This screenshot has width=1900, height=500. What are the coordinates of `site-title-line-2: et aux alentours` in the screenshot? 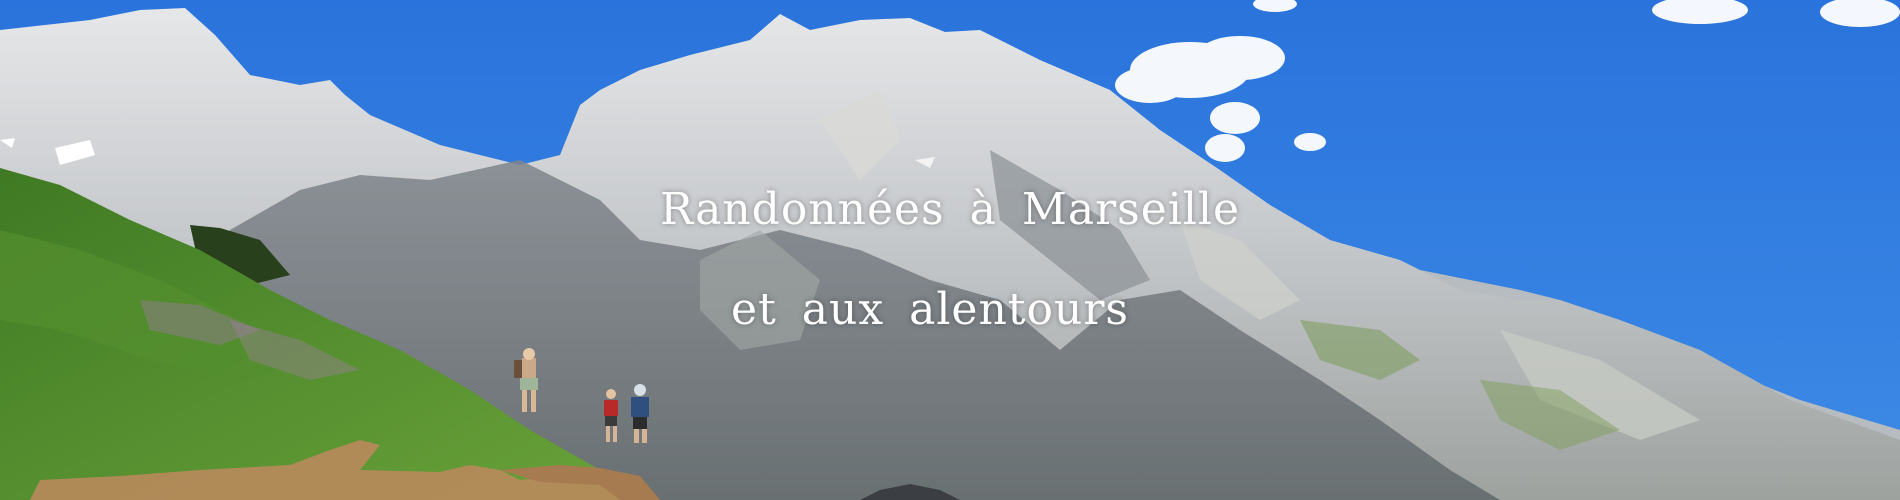 It's located at (930, 309).